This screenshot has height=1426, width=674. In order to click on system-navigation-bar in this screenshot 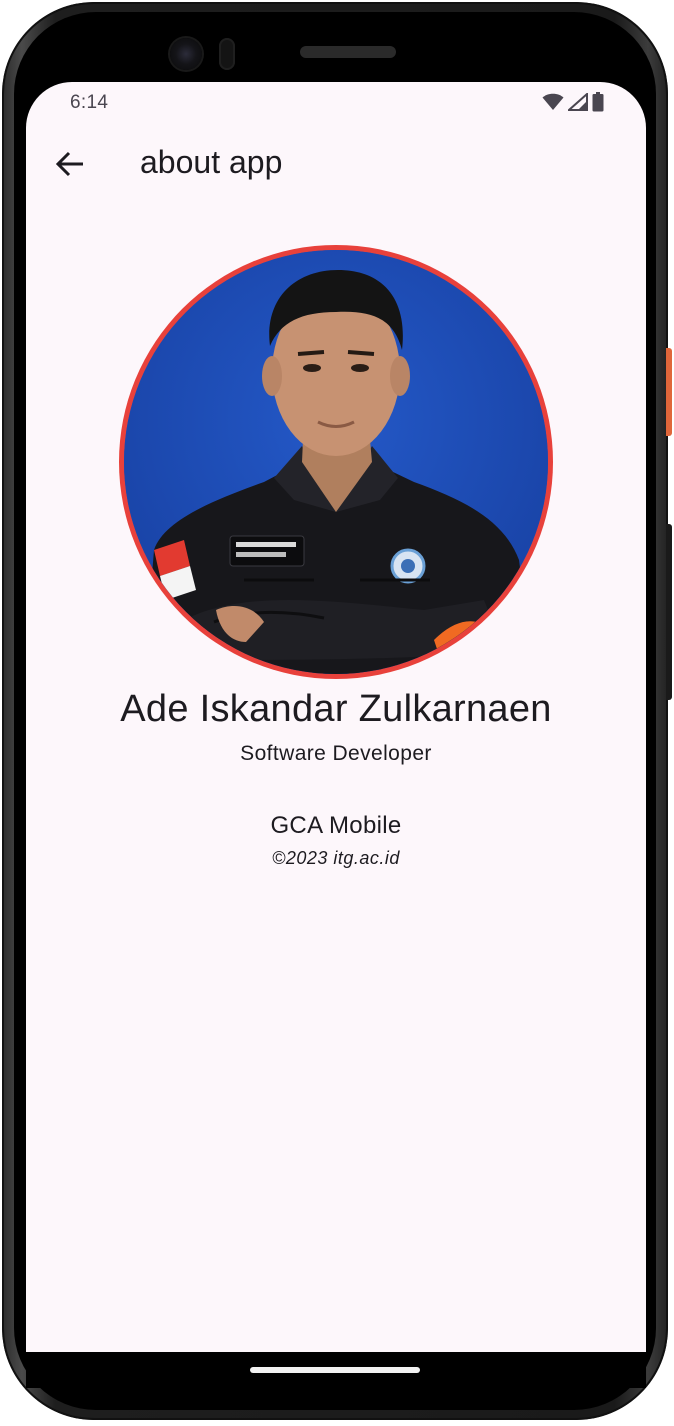, I will do `click(336, 1370)`.